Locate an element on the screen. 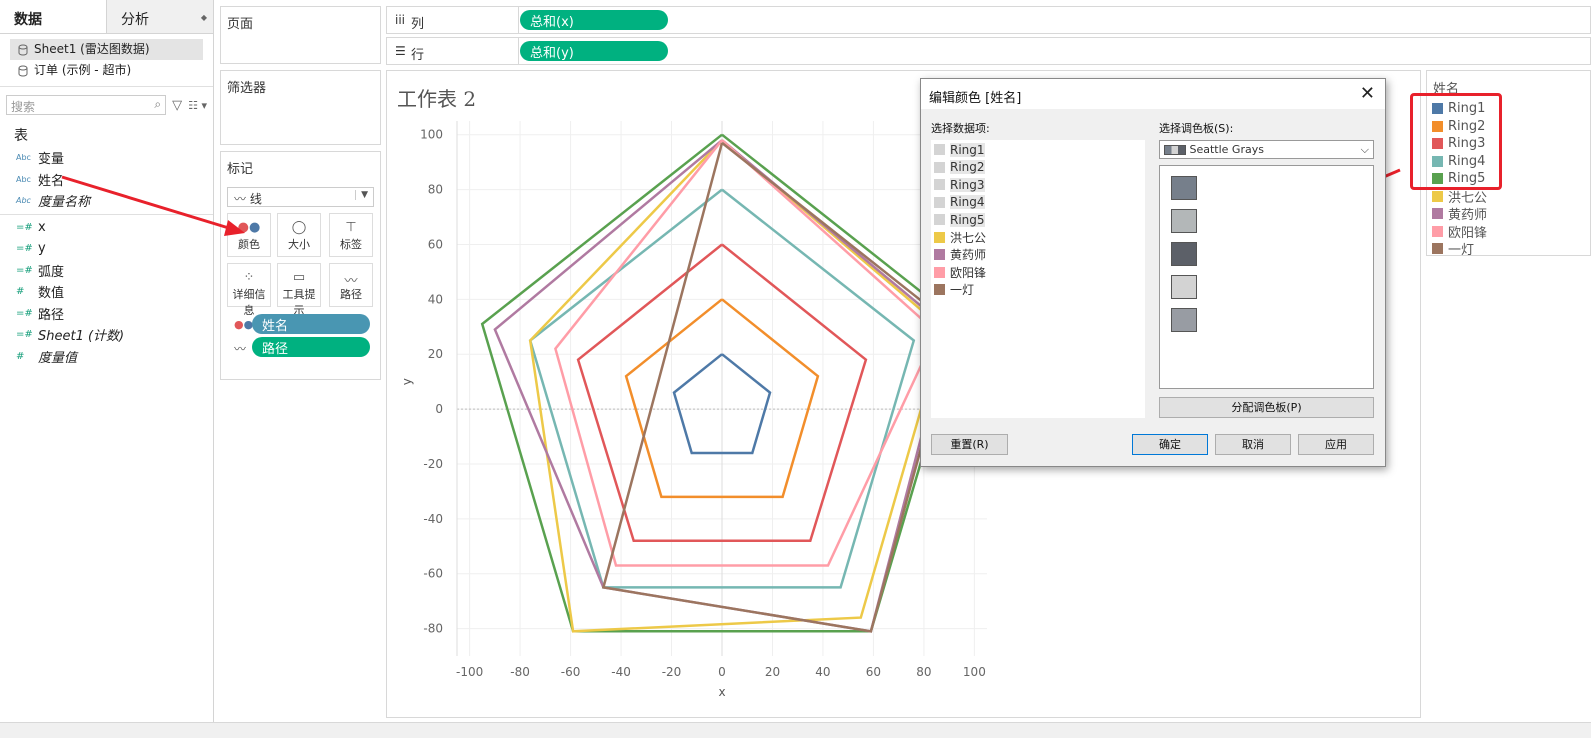 The height and width of the screenshot is (738, 1591). field-item: =# Sheet1 (计数) is located at coordinates (106, 335).